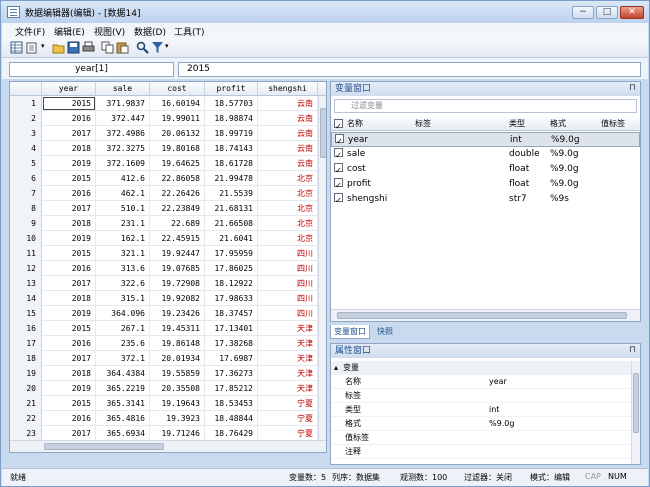 Image resolution: width=650 pixels, height=487 pixels. I want to click on table-cell: 18.57703, so click(231, 103).